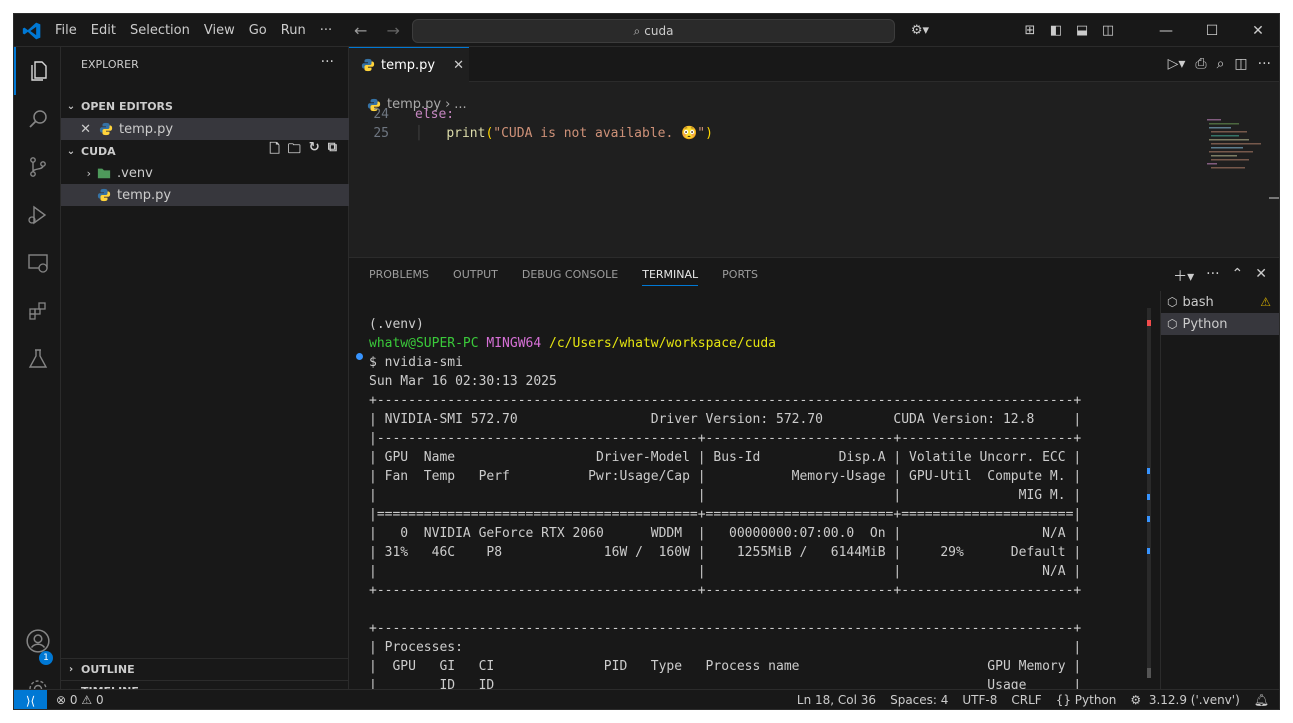 The height and width of the screenshot is (723, 1293). I want to click on python-interpreter: ⚙ 3.12.9 ('.venv'), so click(1184, 700).